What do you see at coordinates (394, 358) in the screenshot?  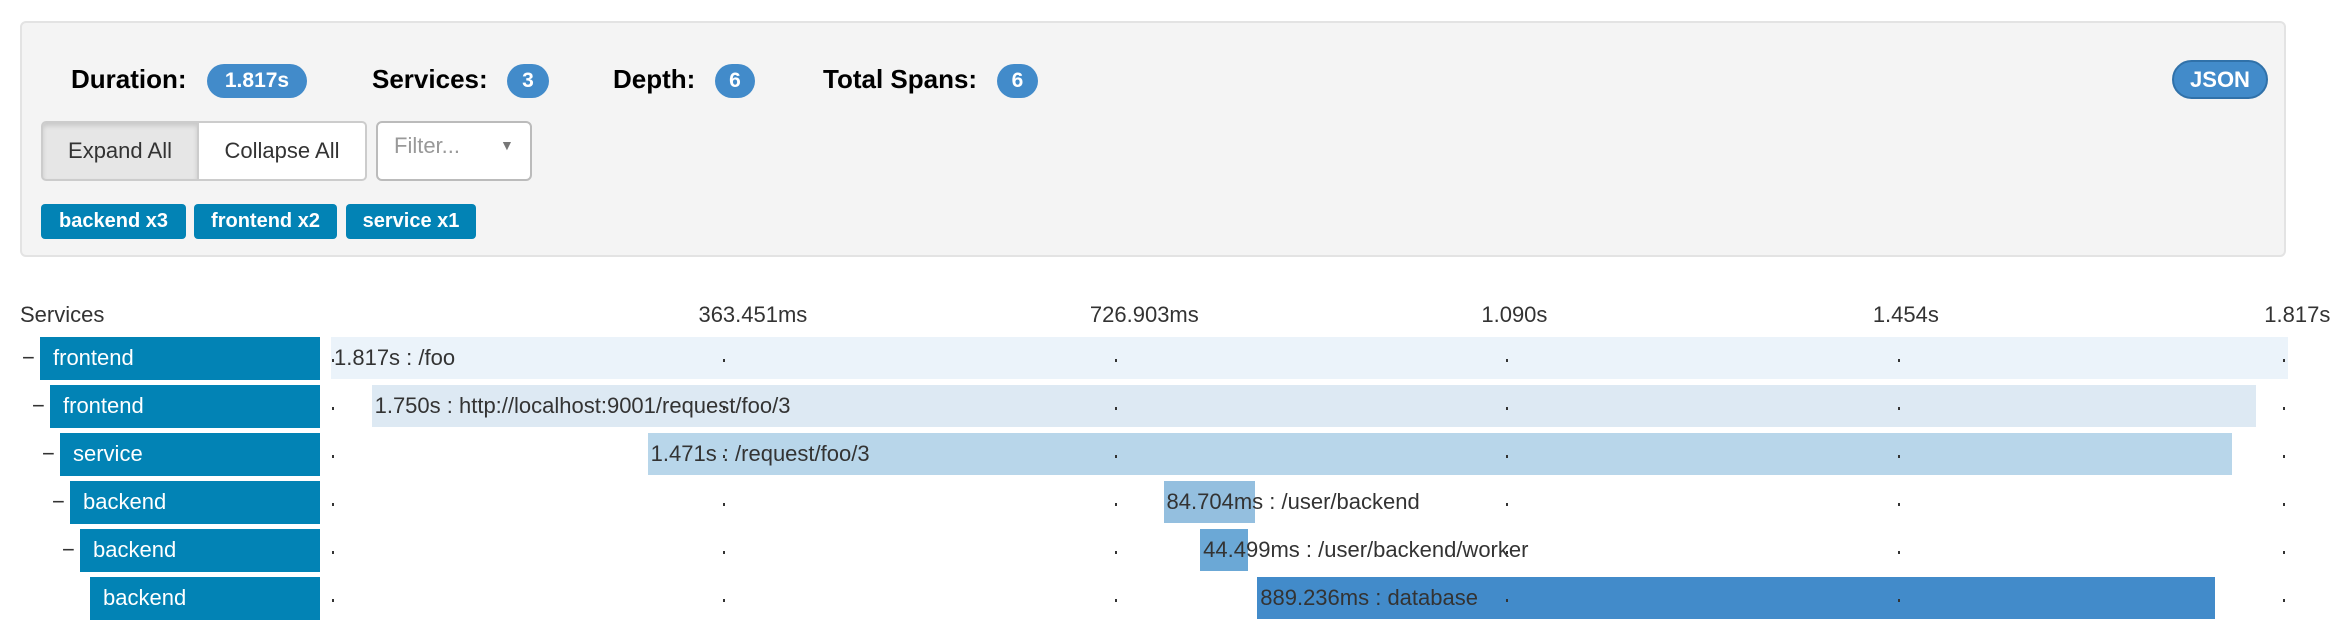 I see `span-label: 1.817s : /foo` at bounding box center [394, 358].